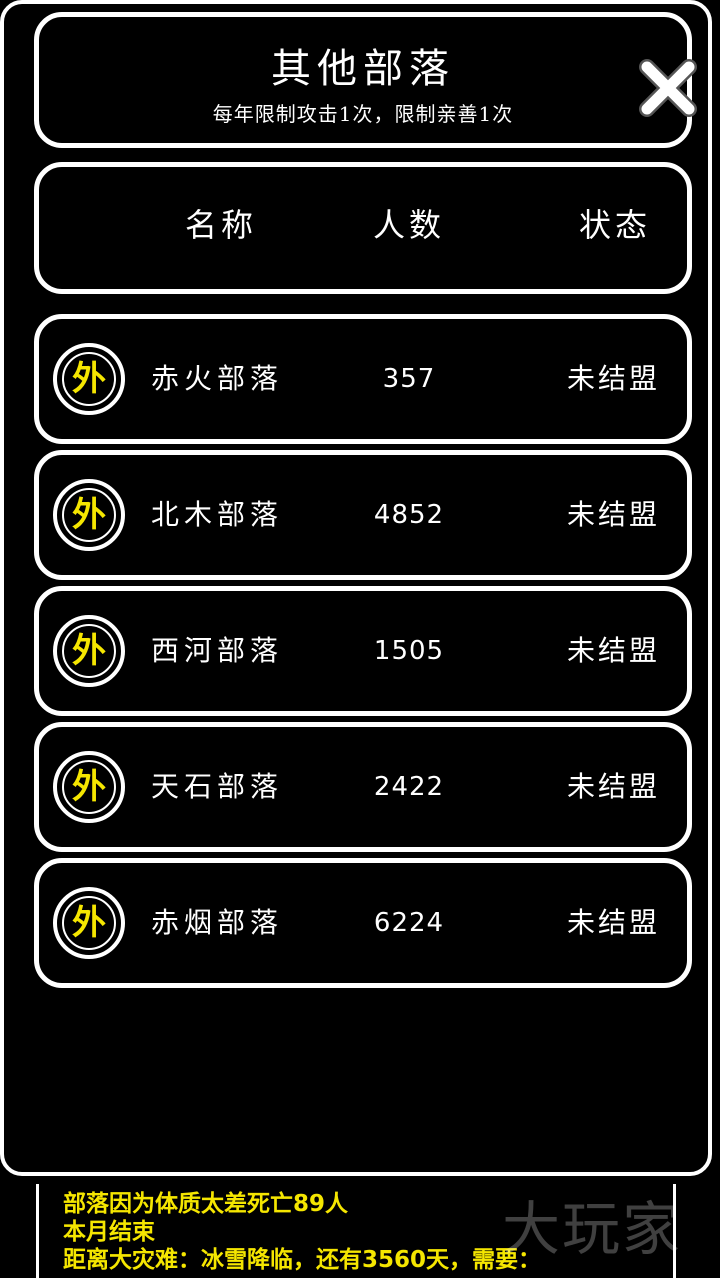 The image size is (720, 1278). I want to click on close-button, so click(668, 88).